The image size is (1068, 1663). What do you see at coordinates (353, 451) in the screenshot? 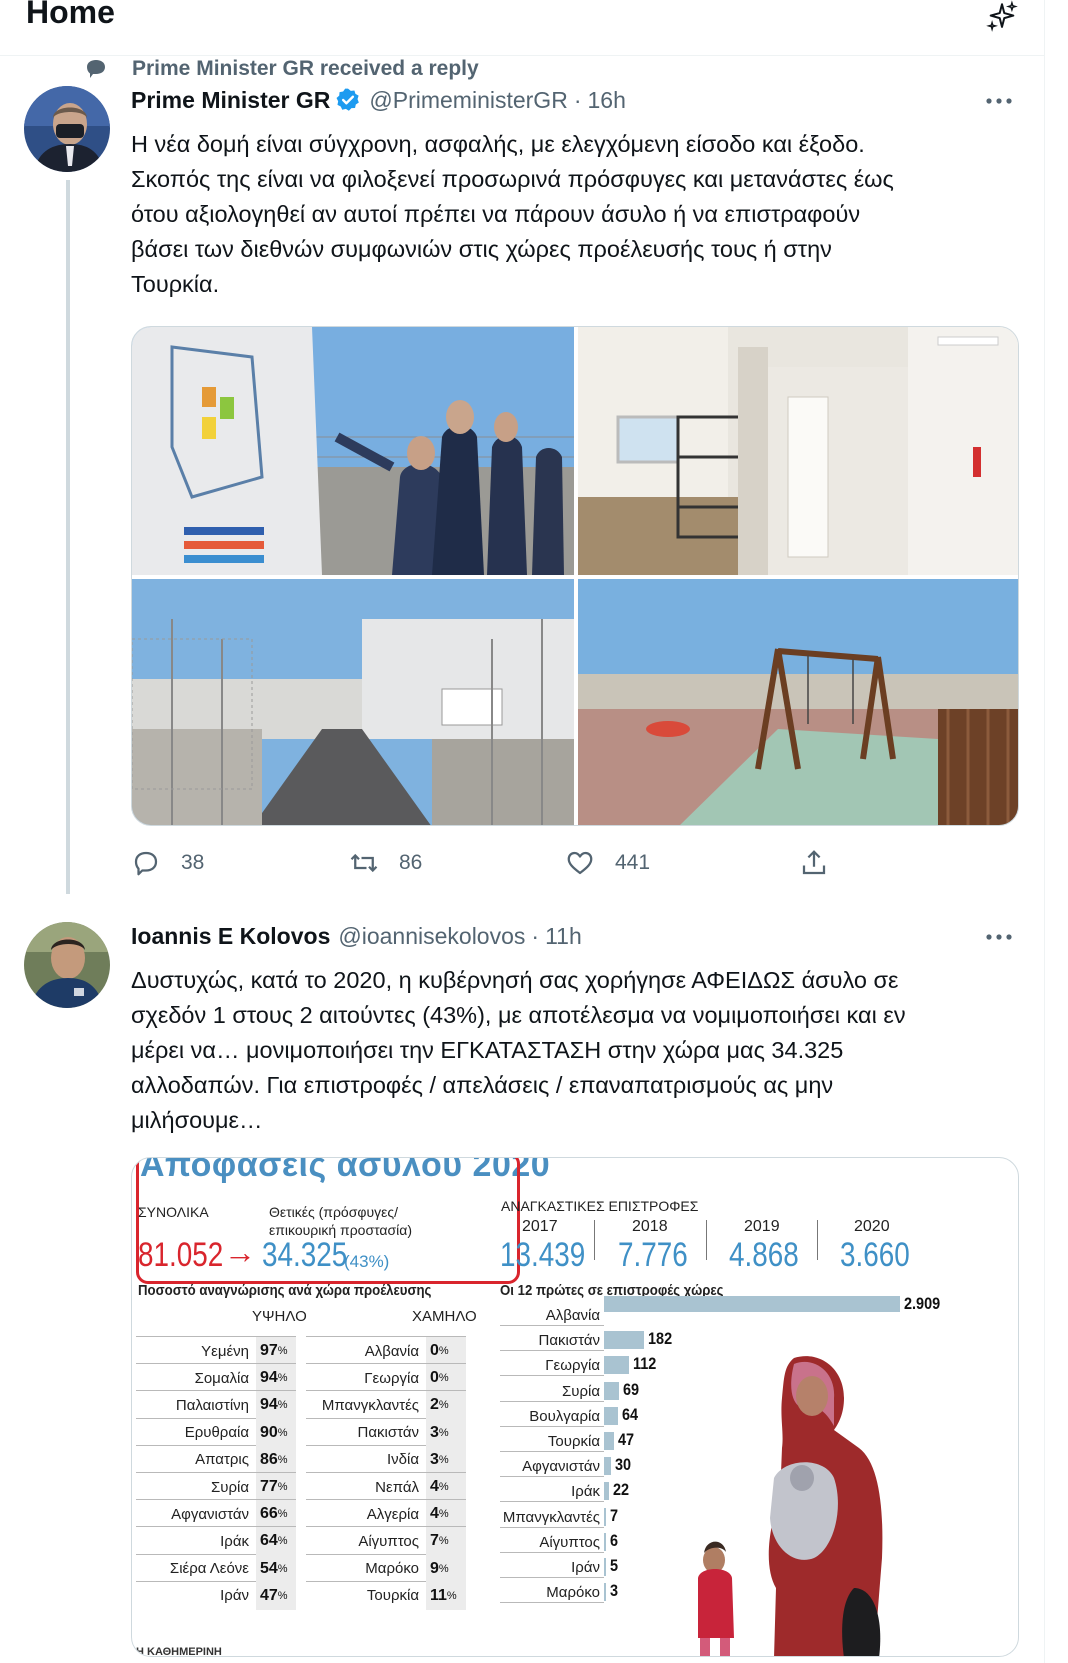
I see `photo-site-visit` at bounding box center [353, 451].